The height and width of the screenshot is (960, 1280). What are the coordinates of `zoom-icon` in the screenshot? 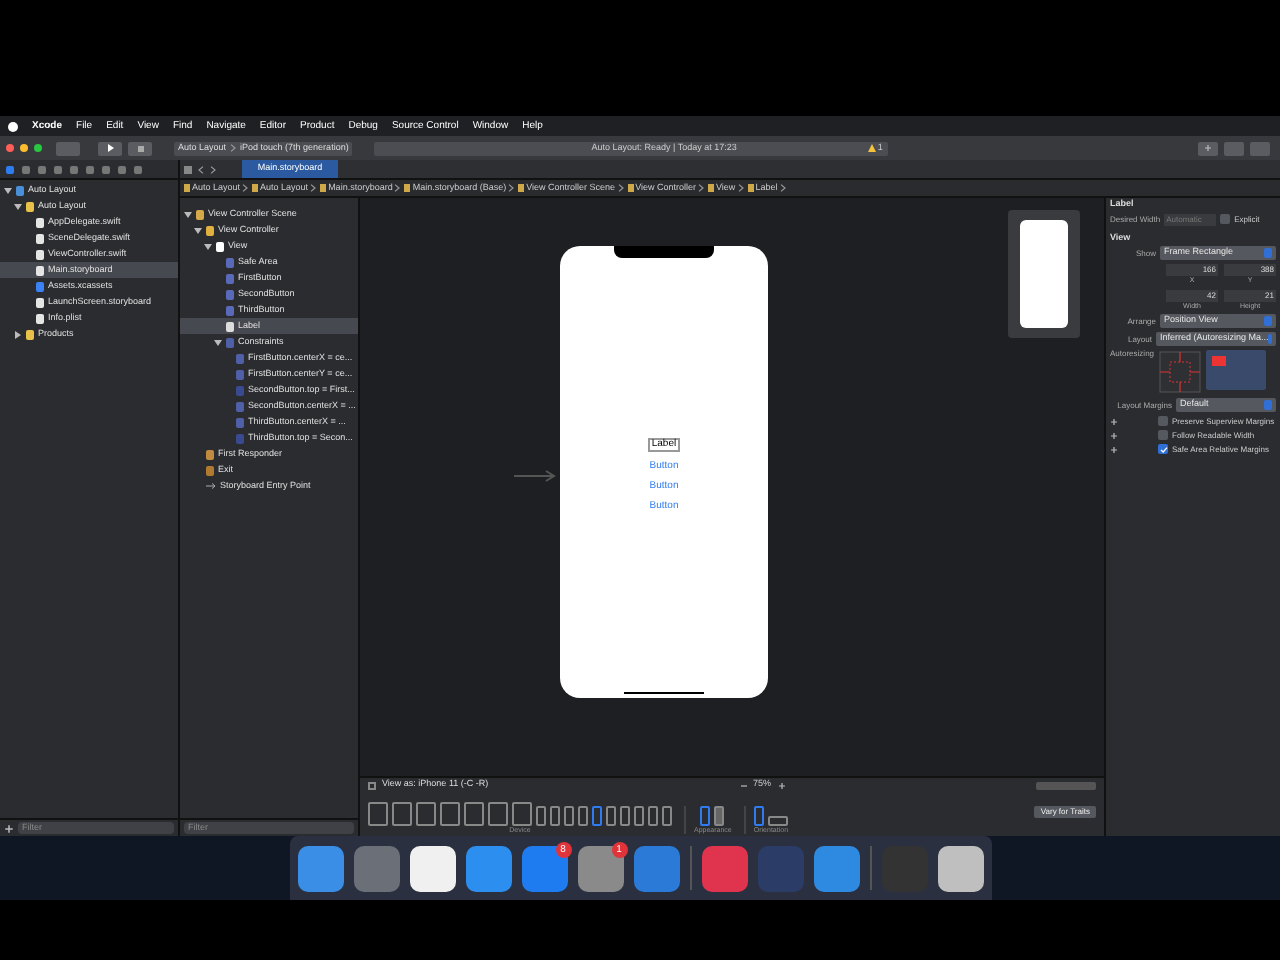 It's located at (38, 148).